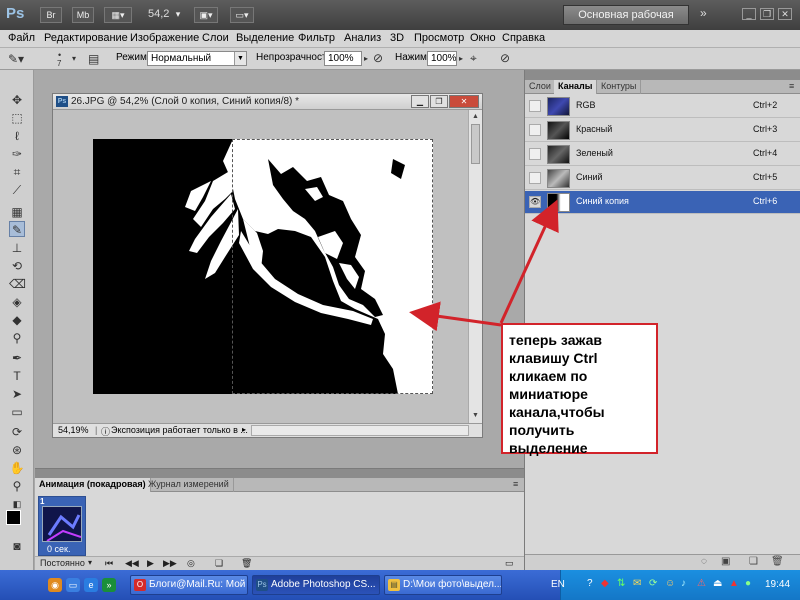 The height and width of the screenshot is (600, 800). What do you see at coordinates (197, 58) in the screenshot?
I see `mode-select: Нормальный ▼` at bounding box center [197, 58].